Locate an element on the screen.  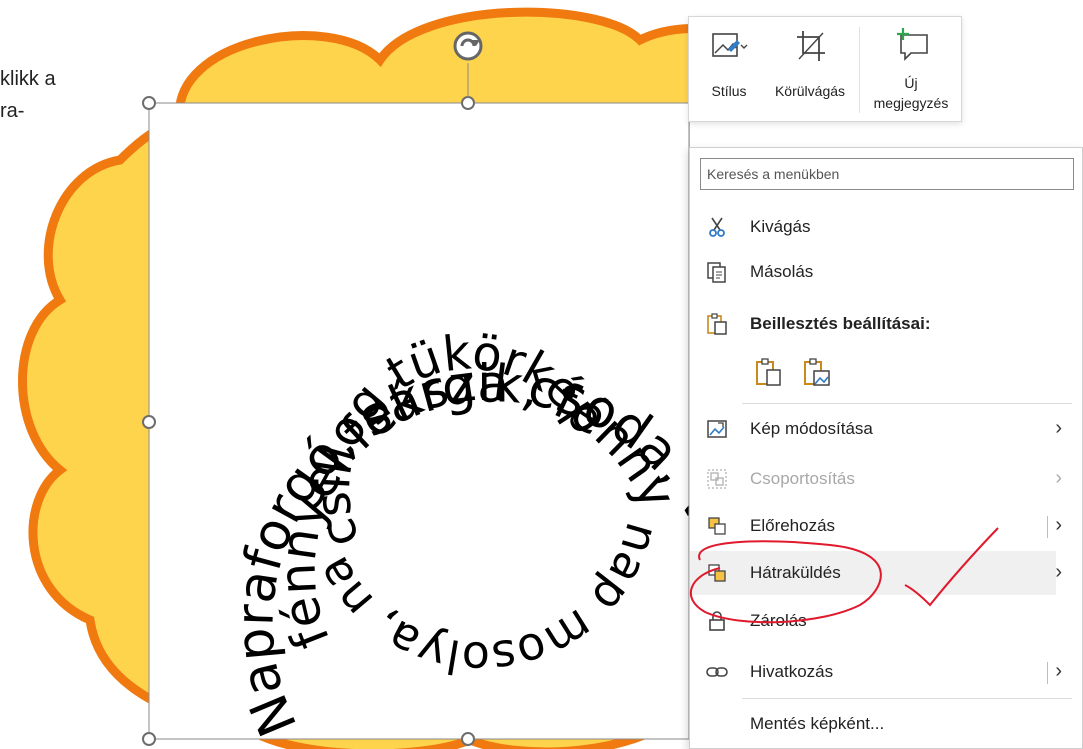
new-comment-label-1: Új is located at coordinates (911, 83).